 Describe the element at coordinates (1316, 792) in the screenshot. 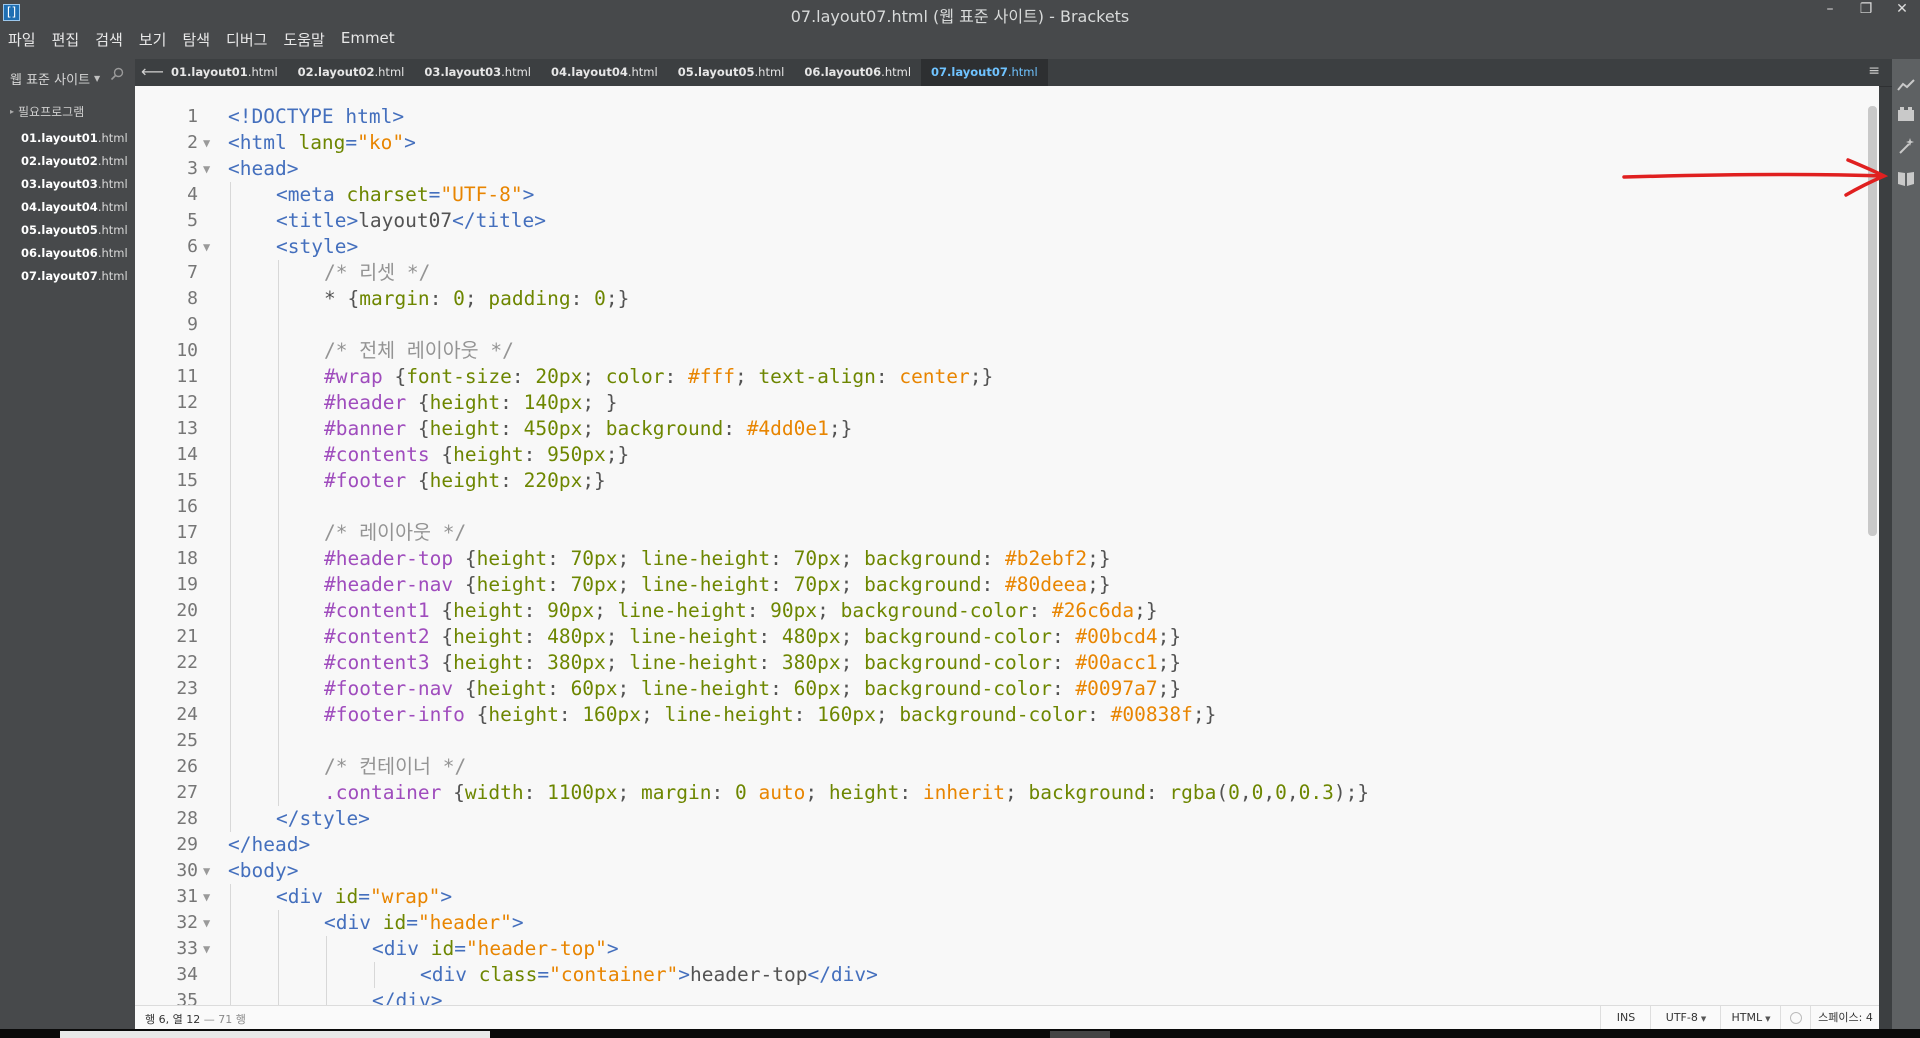

I see `code-token: 0.3` at that location.